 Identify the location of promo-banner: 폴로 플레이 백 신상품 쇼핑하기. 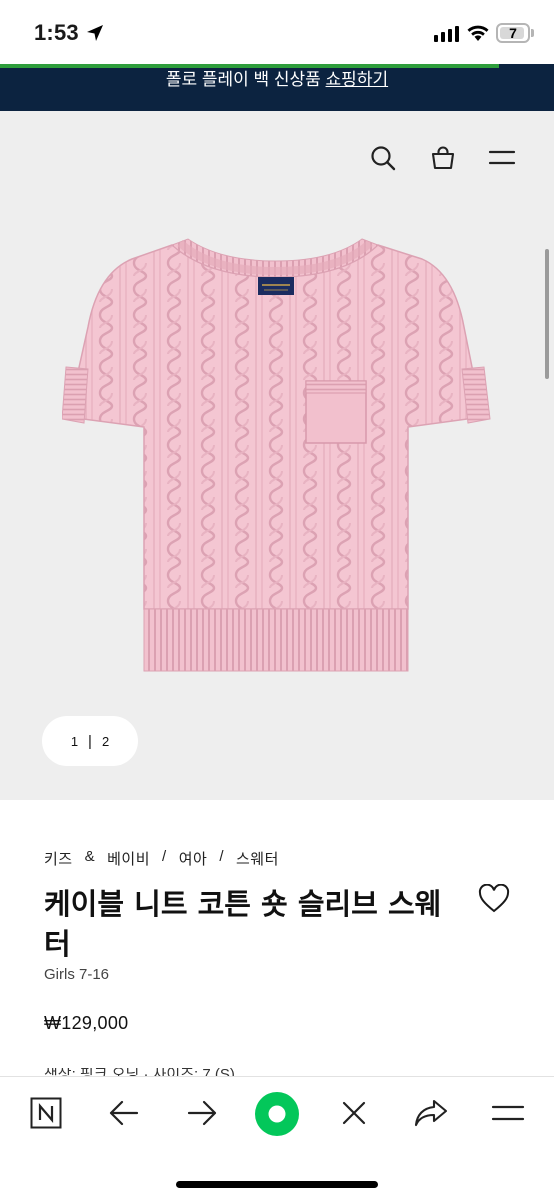
(277, 89).